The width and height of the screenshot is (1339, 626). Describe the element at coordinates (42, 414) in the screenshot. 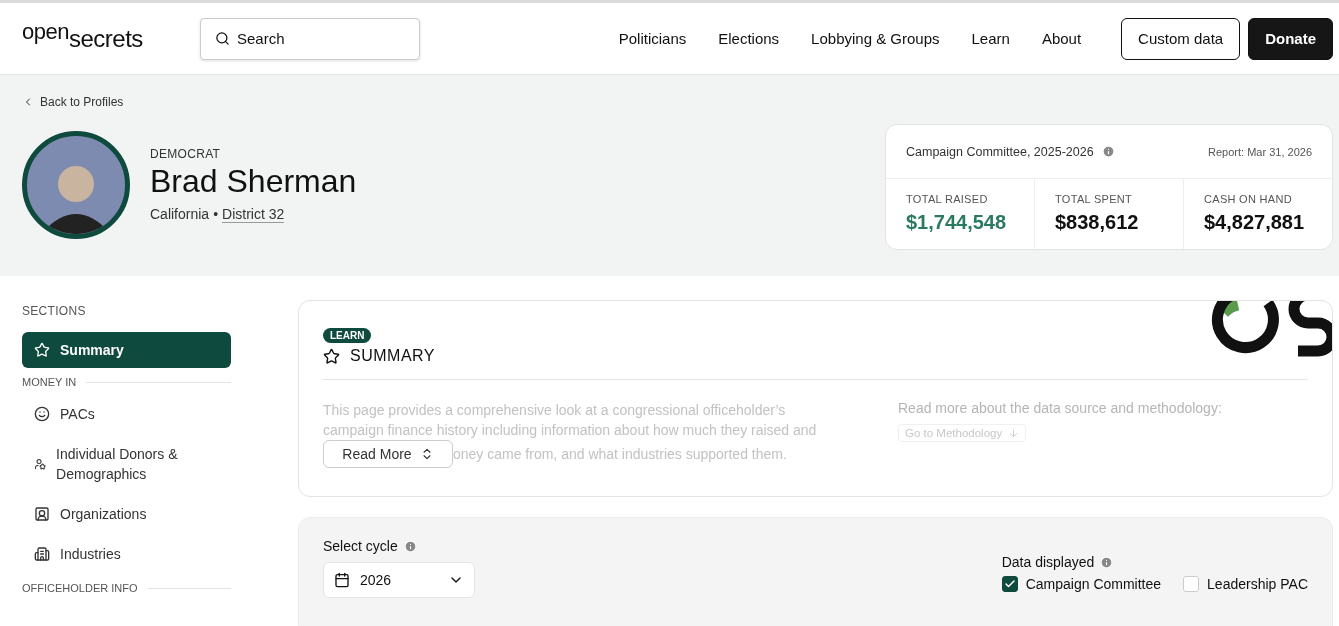

I see `face-icon` at that location.